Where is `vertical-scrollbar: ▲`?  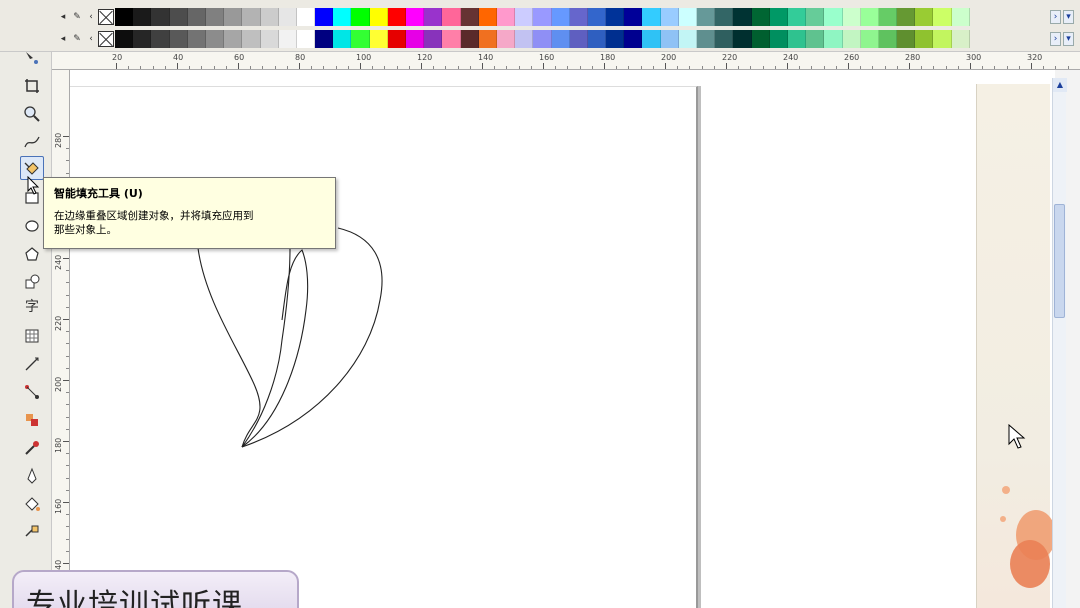
vertical-scrollbar: ▲ is located at coordinates (1059, 343).